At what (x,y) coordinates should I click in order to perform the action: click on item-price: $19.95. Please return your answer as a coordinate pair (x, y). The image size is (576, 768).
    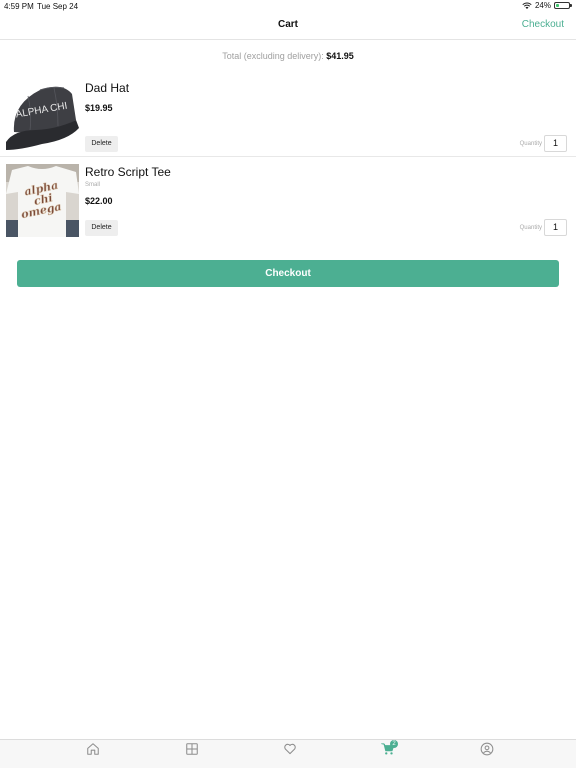
    Looking at the image, I should click on (99, 108).